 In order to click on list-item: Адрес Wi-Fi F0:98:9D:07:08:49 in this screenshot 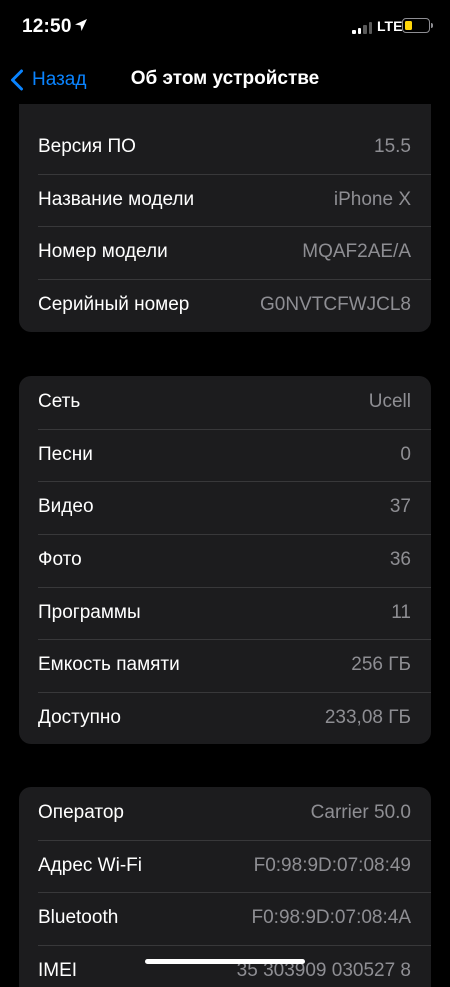, I will do `click(225, 866)`.